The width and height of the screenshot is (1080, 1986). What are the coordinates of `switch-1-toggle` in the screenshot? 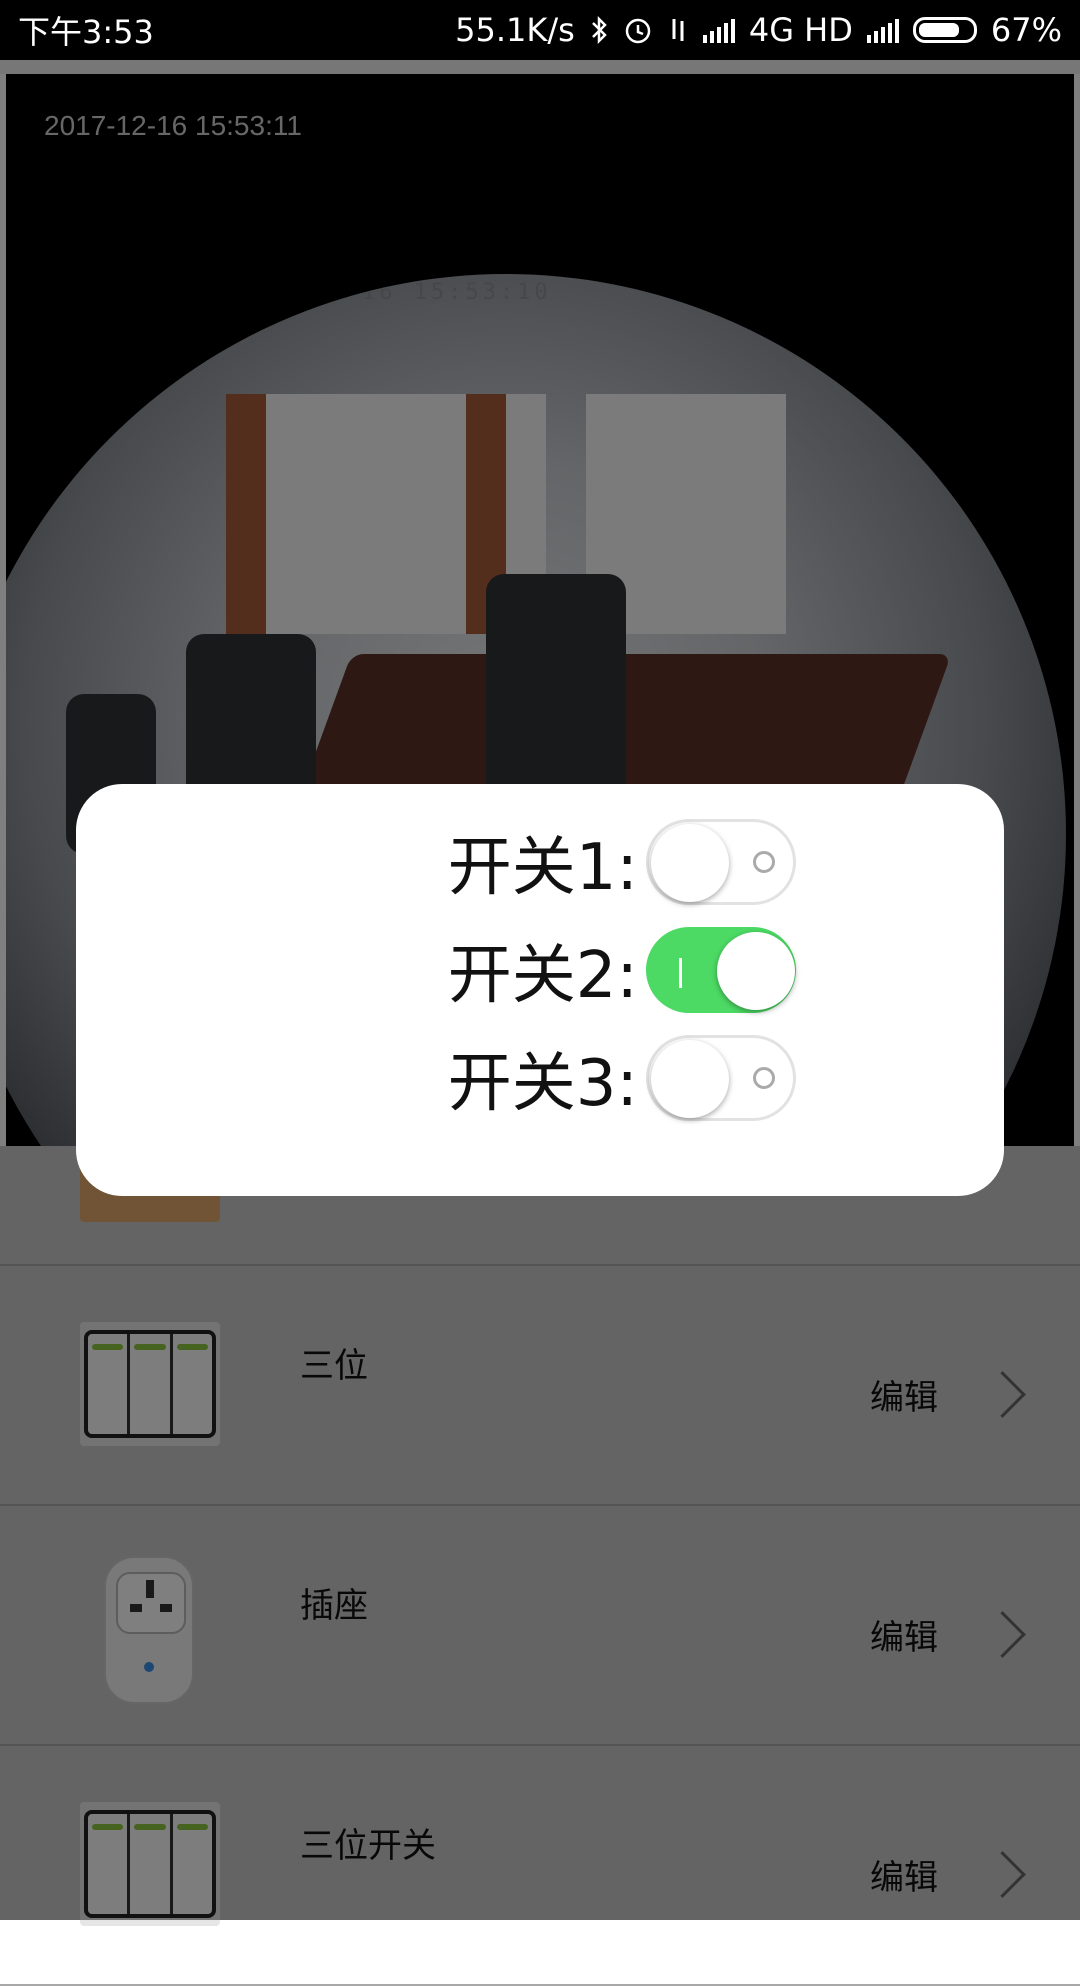 It's located at (721, 862).